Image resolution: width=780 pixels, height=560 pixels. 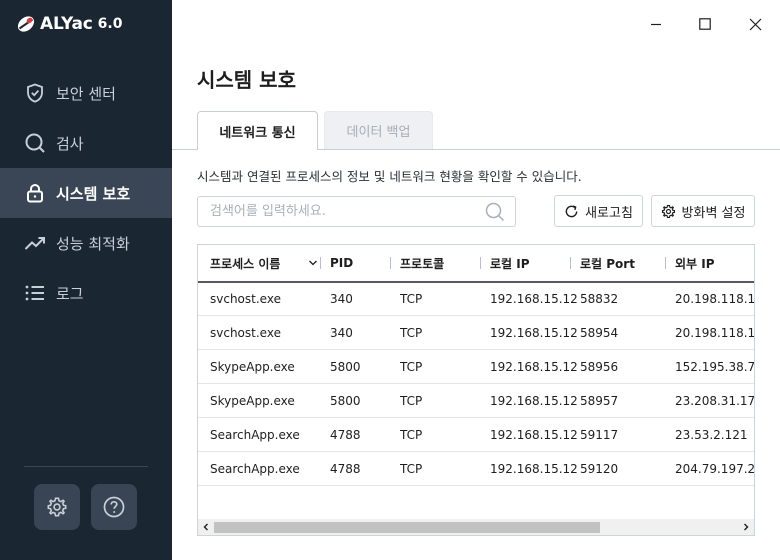 What do you see at coordinates (93, 193) in the screenshot?
I see `sidebar-item-label: 시스템 보호` at bounding box center [93, 193].